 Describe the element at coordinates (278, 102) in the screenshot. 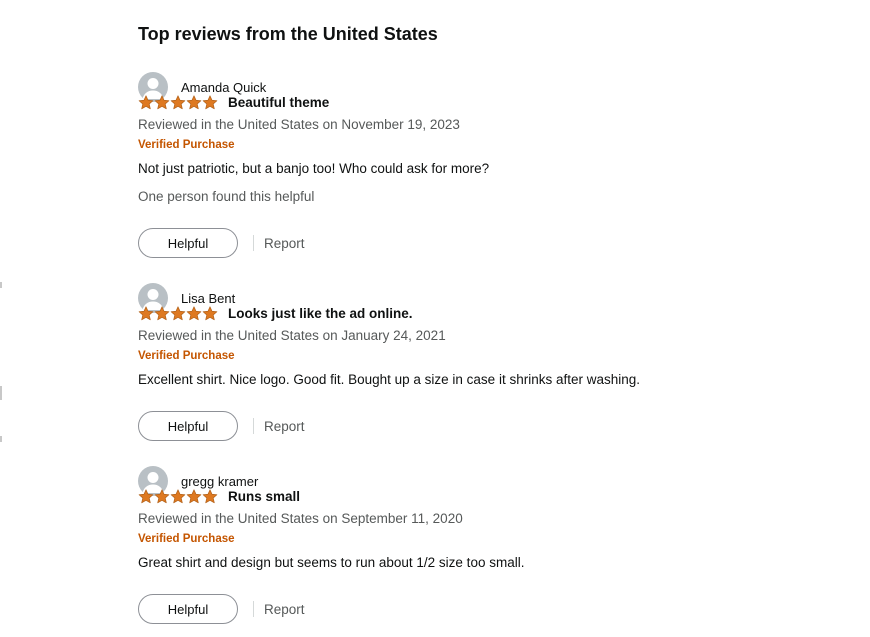

I see `review-title: Beautiful theme` at that location.